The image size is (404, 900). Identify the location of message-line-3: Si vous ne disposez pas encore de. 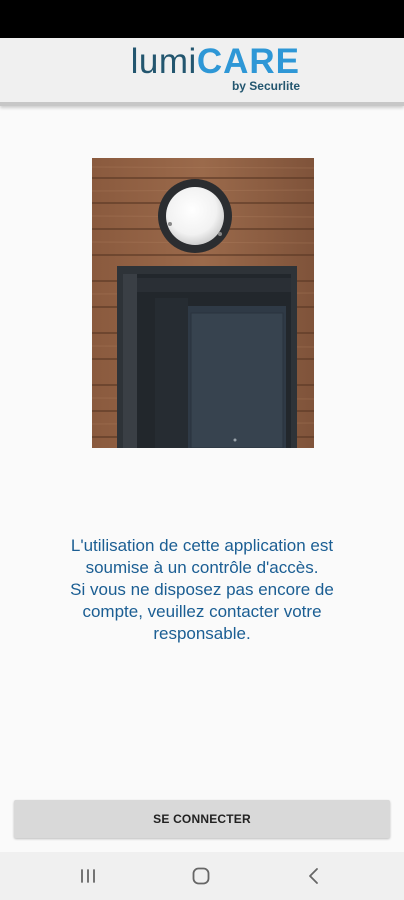
(202, 589).